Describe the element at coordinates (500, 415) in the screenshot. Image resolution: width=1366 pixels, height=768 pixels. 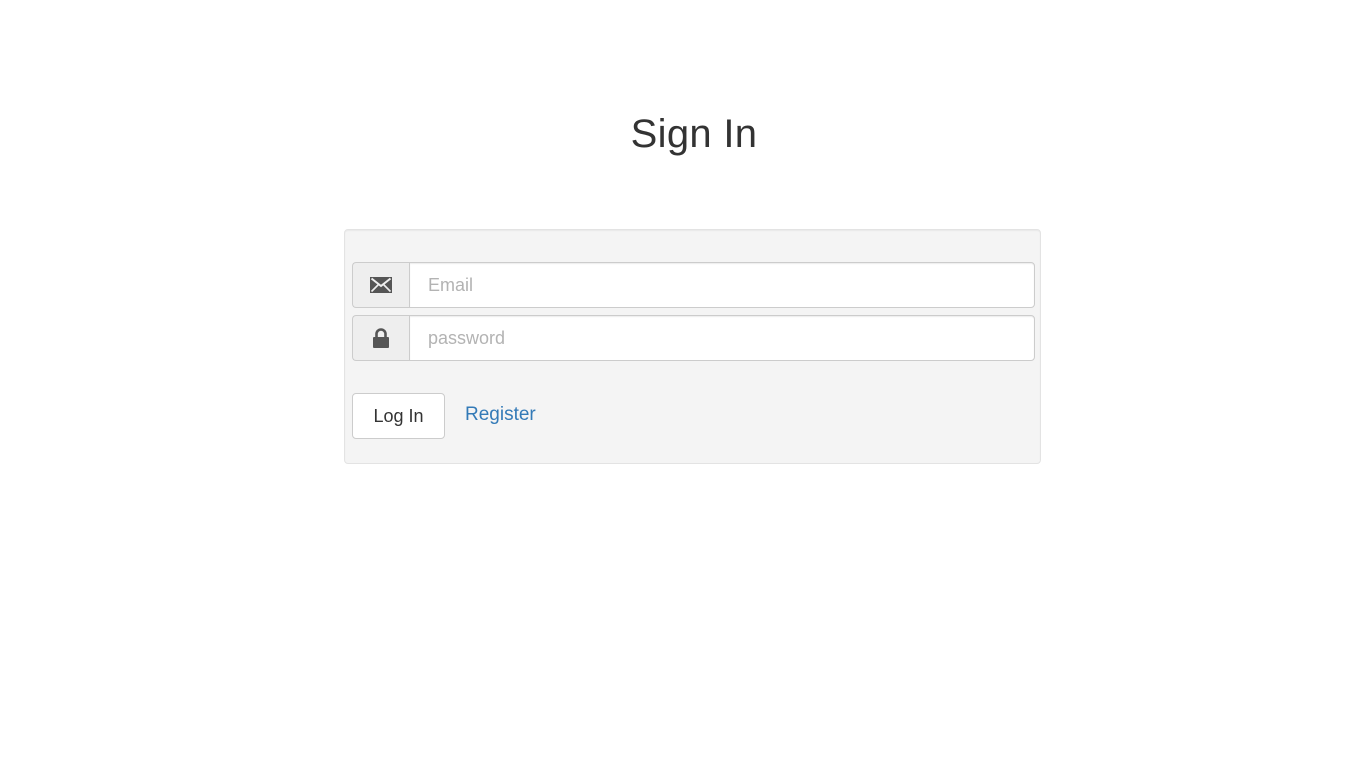
I see `register-link: Register` at that location.